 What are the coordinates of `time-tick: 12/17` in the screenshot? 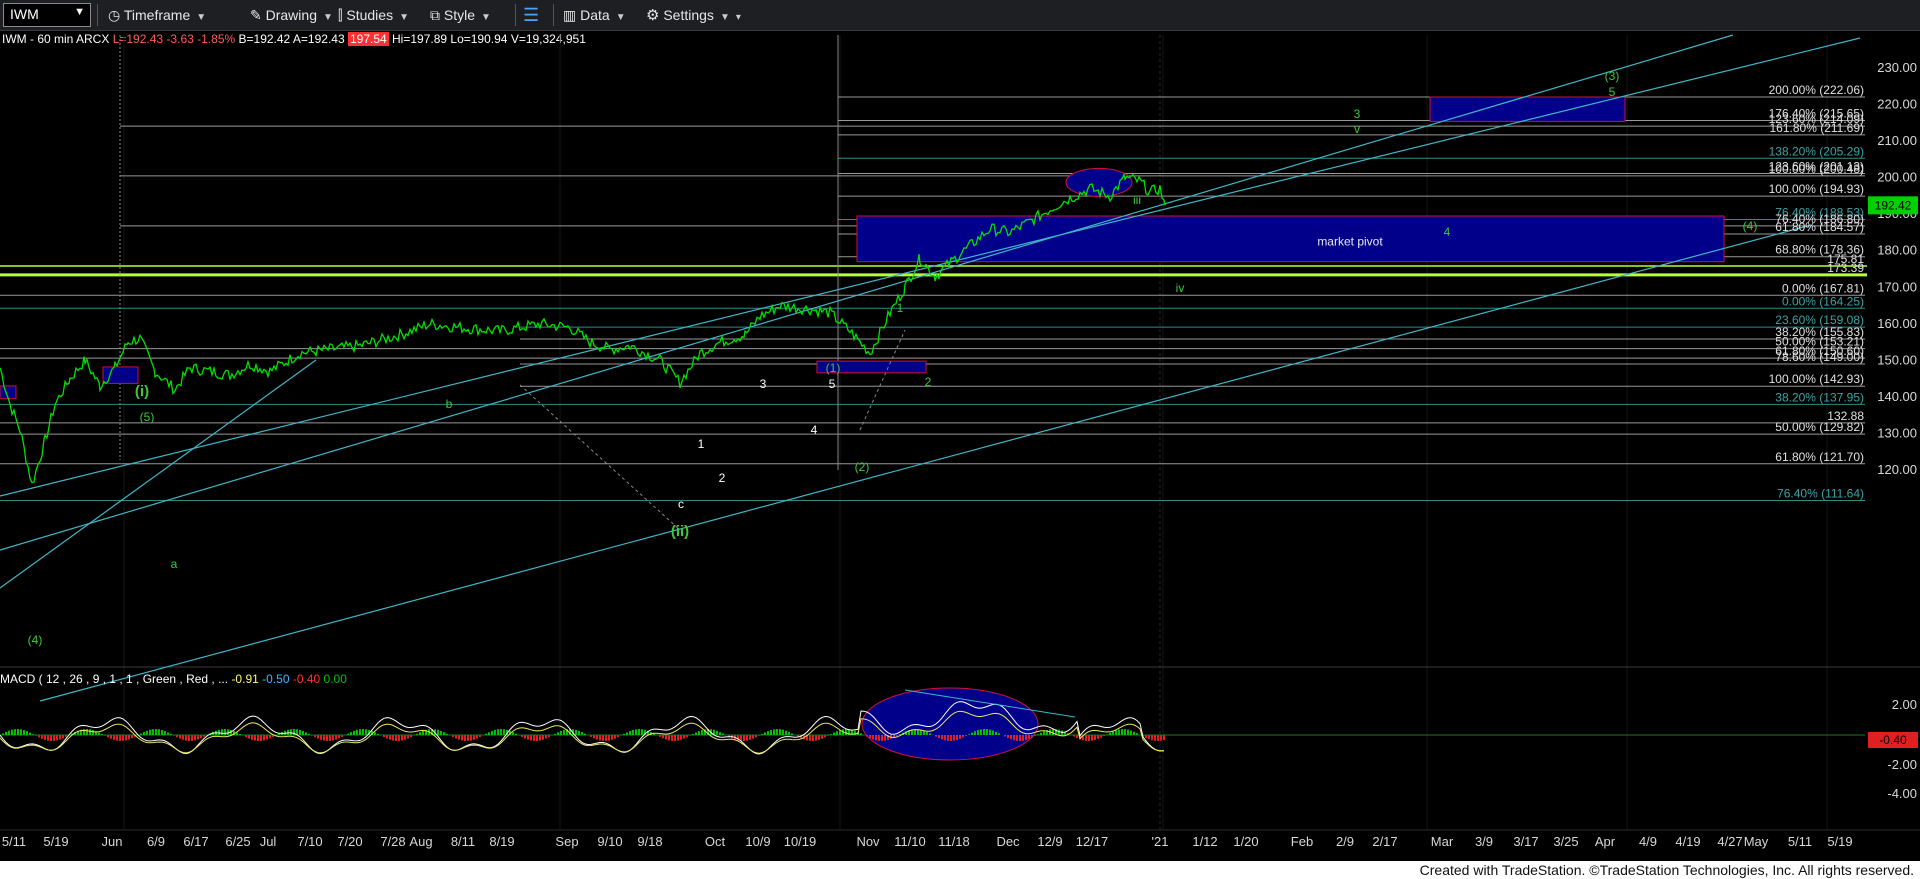 It's located at (1092, 841).